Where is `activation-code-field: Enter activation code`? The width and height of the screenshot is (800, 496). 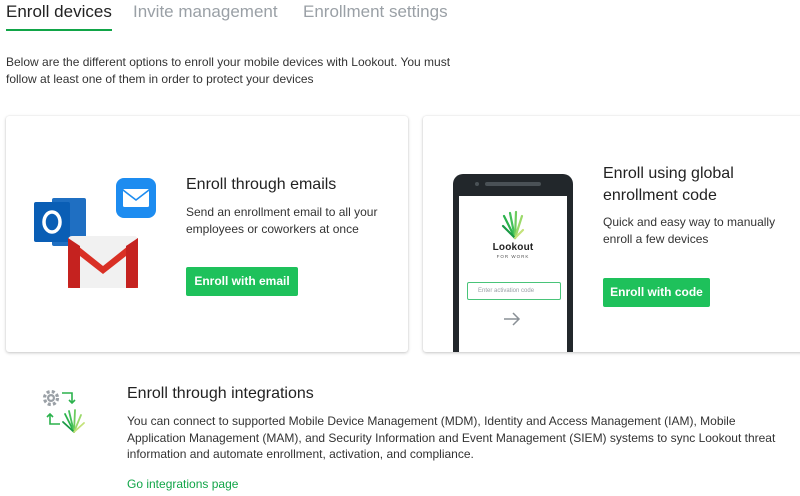 activation-code-field: Enter activation code is located at coordinates (514, 291).